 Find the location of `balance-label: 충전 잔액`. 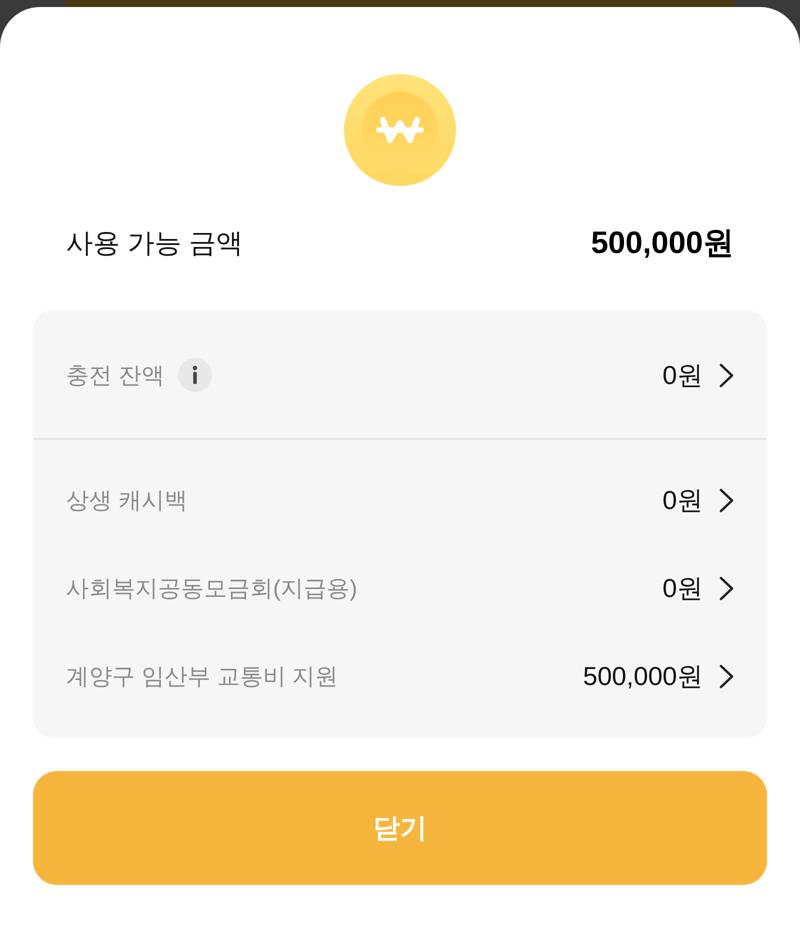

balance-label: 충전 잔액 is located at coordinates (115, 375).